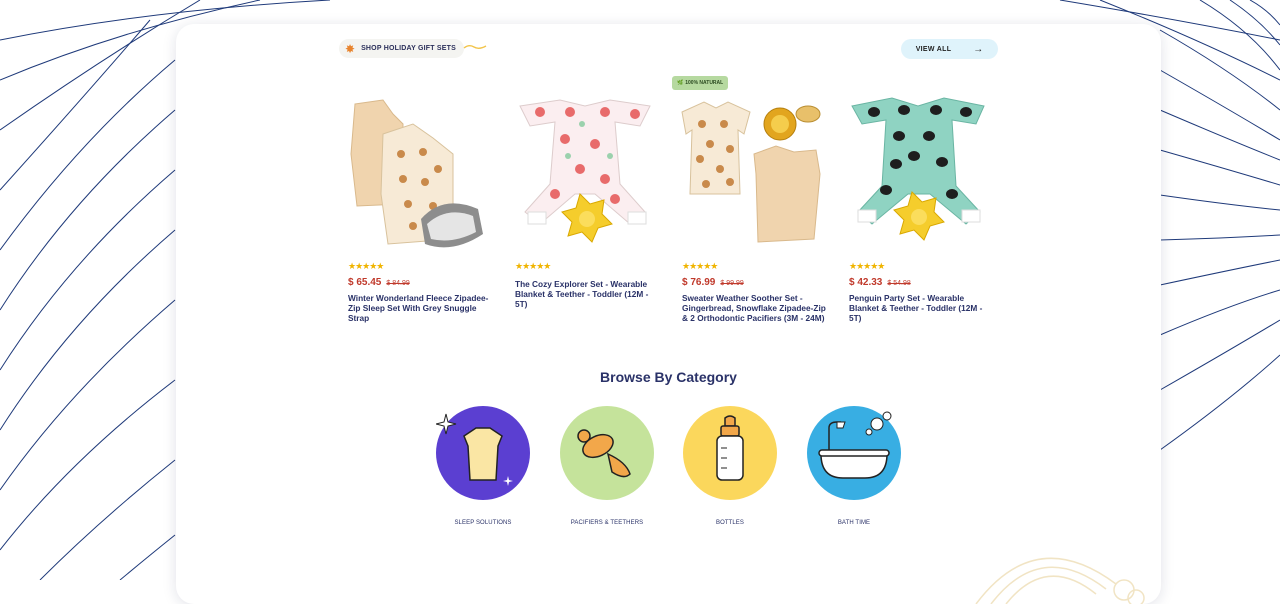  Describe the element at coordinates (854, 523) in the screenshot. I see `category-label: BATH TIME` at that location.